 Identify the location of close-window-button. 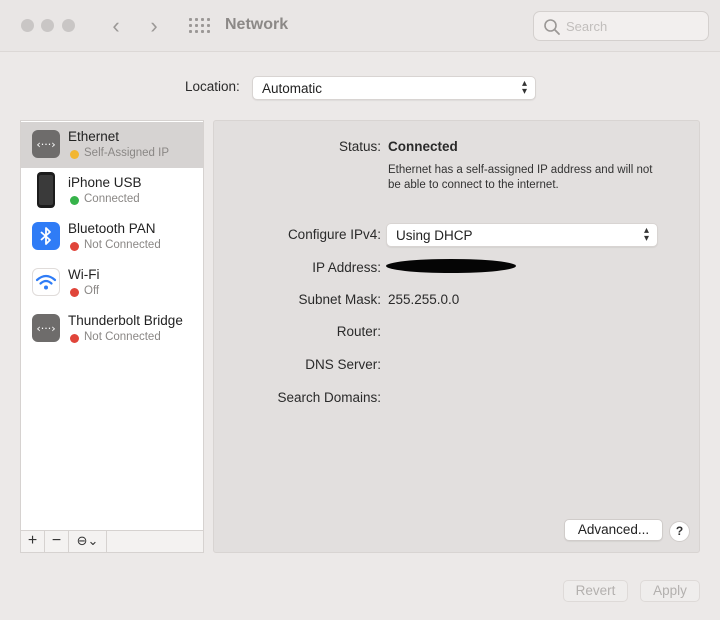
(27, 25).